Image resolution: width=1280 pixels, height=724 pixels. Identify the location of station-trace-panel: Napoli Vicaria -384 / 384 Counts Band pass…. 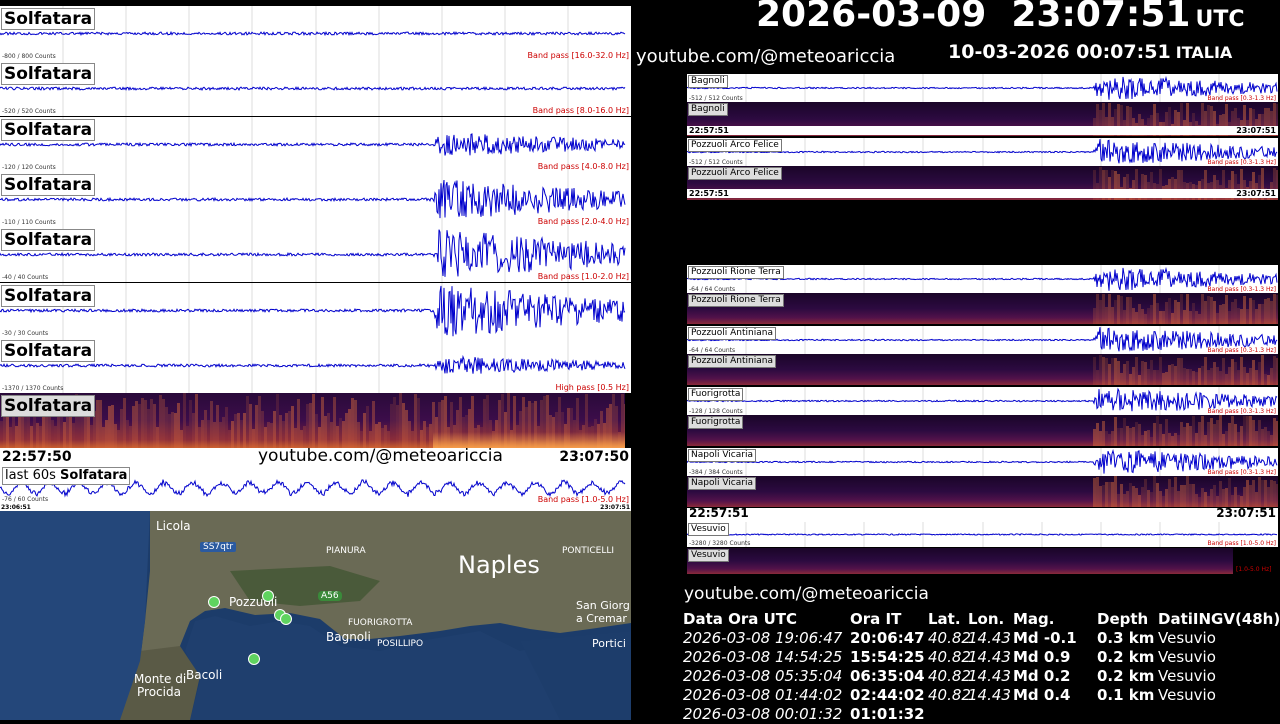
(982, 462).